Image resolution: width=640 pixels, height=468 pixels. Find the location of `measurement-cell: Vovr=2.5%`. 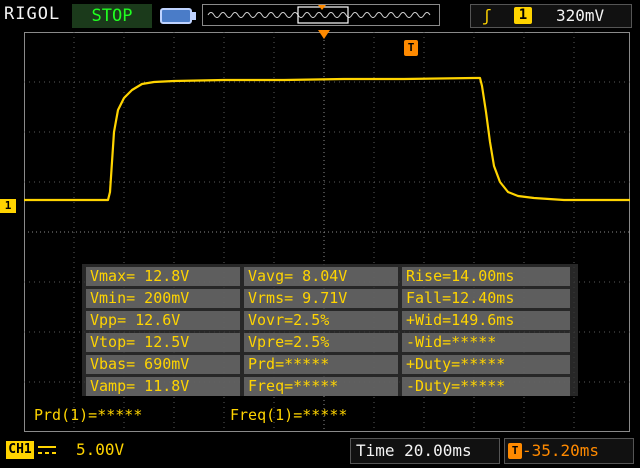

measurement-cell: Vovr=2.5% is located at coordinates (321, 320).